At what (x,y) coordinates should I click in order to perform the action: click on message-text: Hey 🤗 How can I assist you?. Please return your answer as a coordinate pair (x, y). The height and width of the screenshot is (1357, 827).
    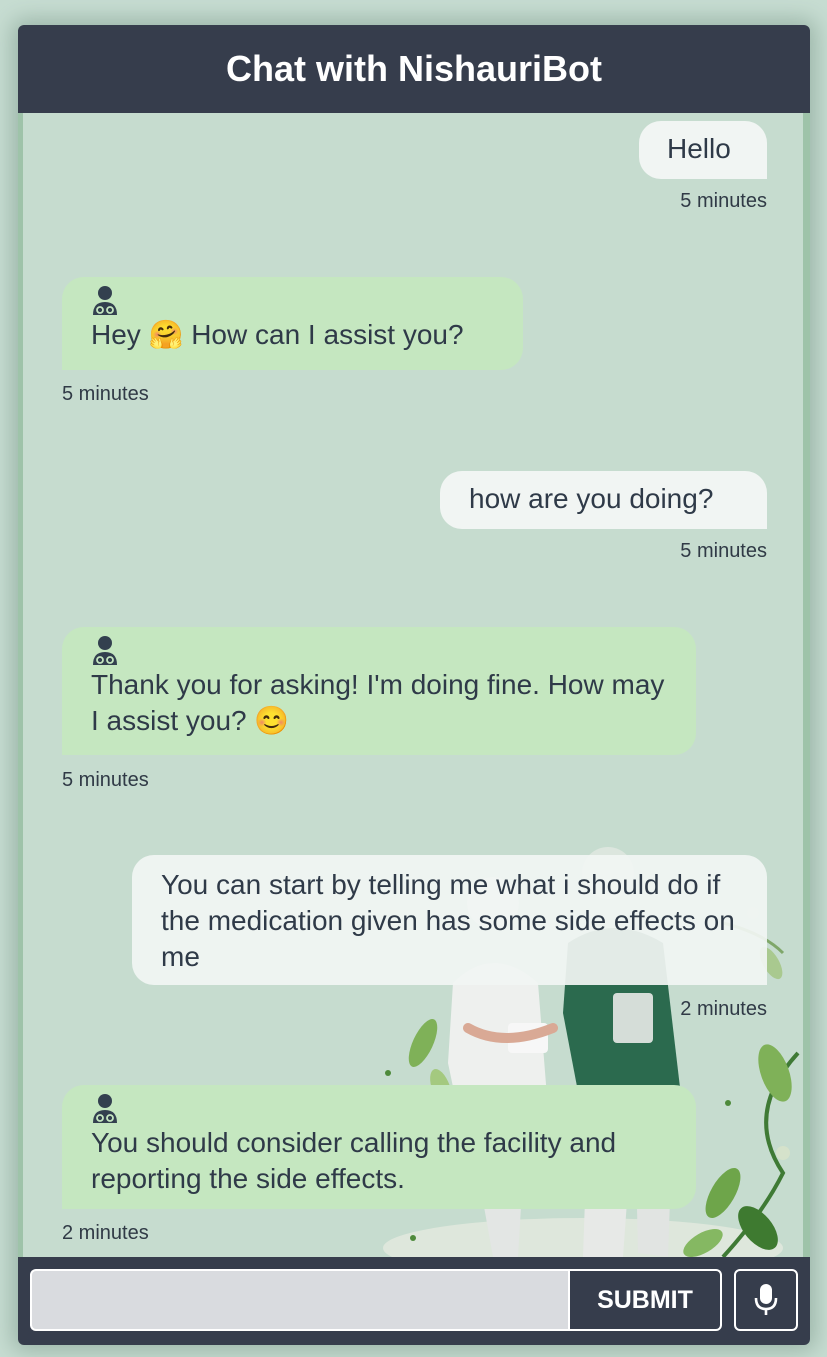
    Looking at the image, I should click on (277, 334).